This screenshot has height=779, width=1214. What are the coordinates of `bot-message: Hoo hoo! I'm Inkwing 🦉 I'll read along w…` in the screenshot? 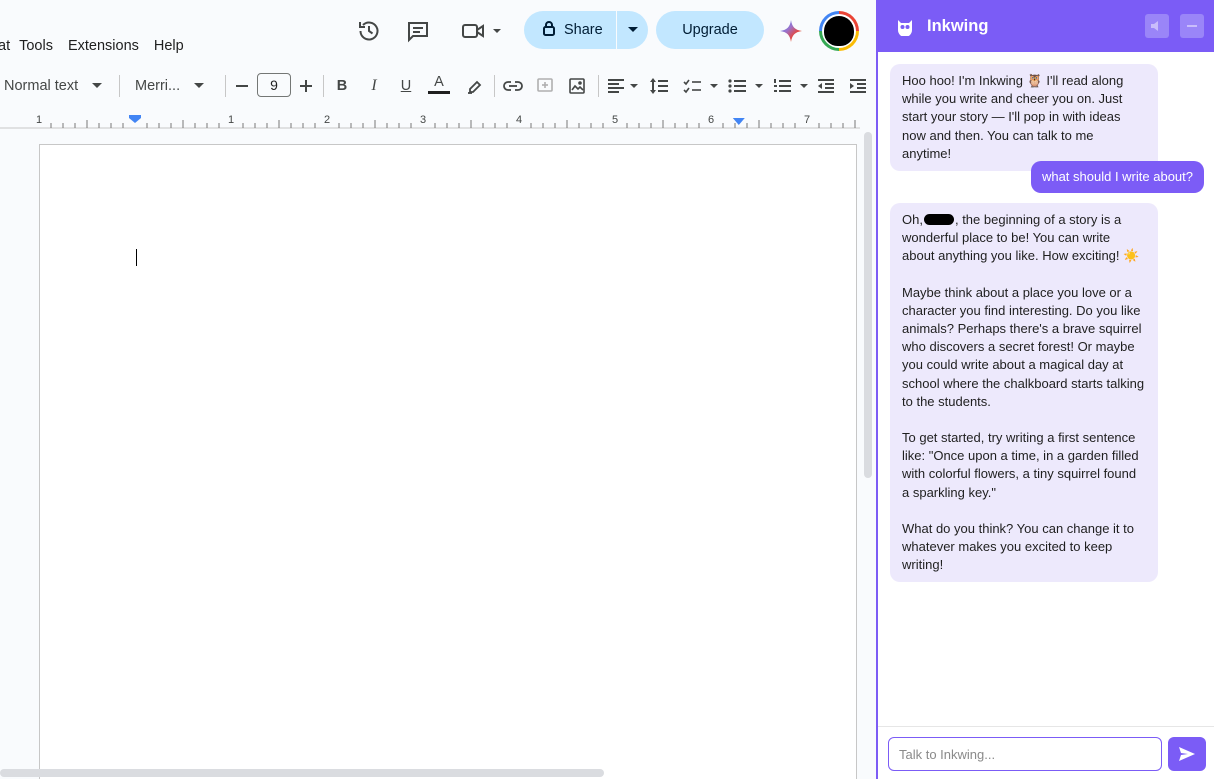 It's located at (1024, 118).